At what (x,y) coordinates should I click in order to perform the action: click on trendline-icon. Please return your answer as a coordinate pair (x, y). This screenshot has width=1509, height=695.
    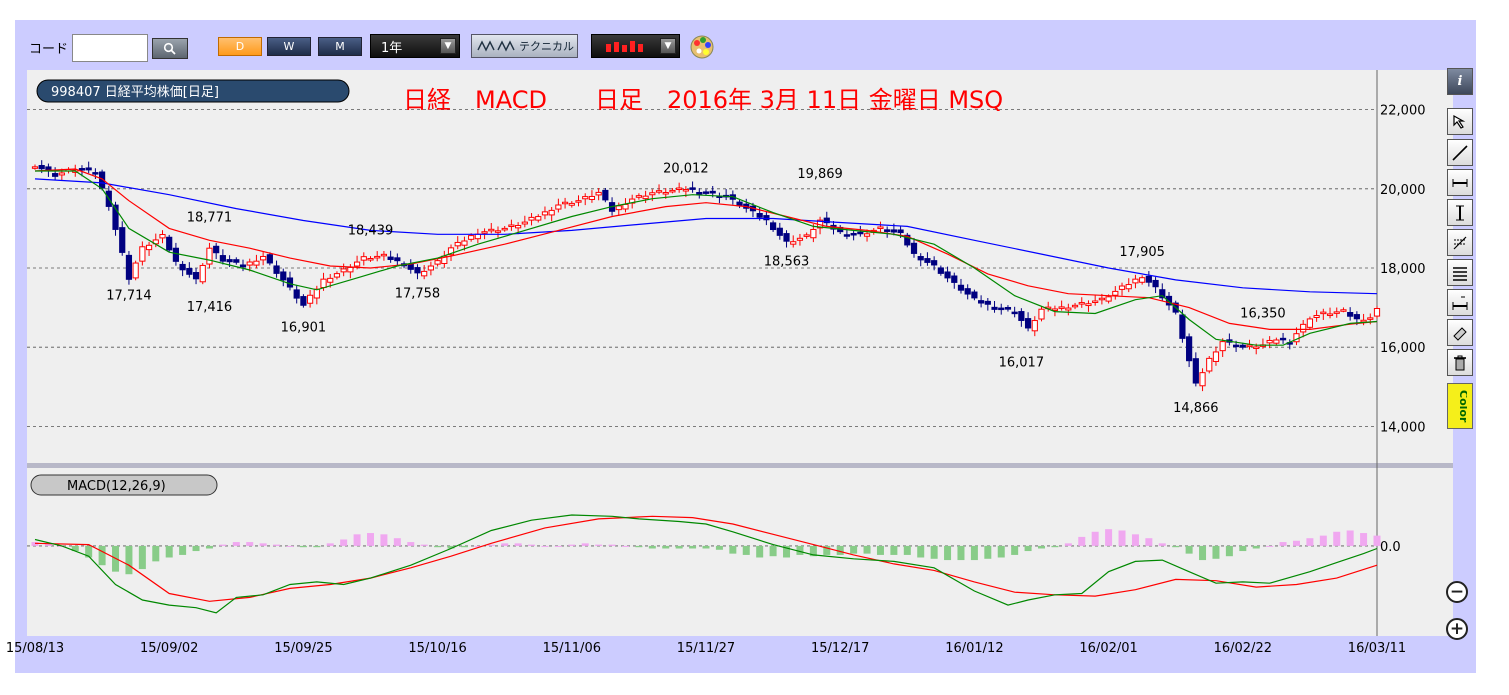
    Looking at the image, I should click on (1460, 152).